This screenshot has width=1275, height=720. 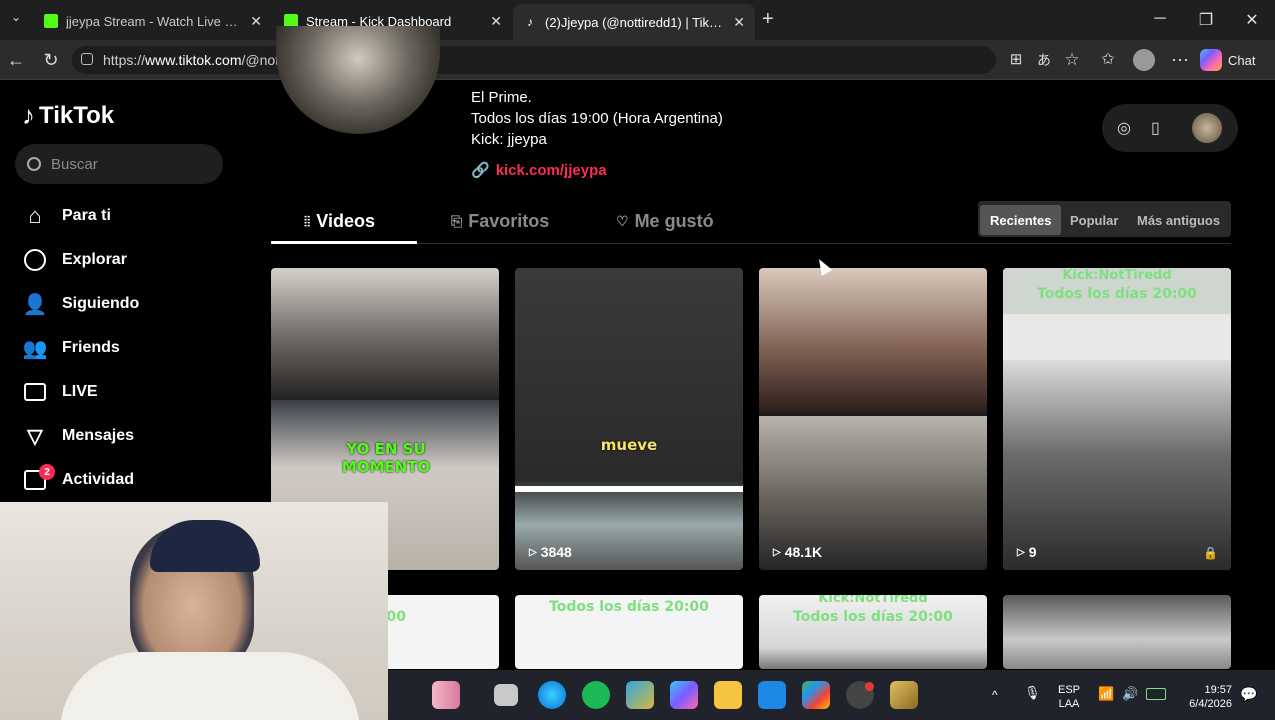 What do you see at coordinates (501, 97) in the screenshot?
I see `bio-line: El Prime.` at bounding box center [501, 97].